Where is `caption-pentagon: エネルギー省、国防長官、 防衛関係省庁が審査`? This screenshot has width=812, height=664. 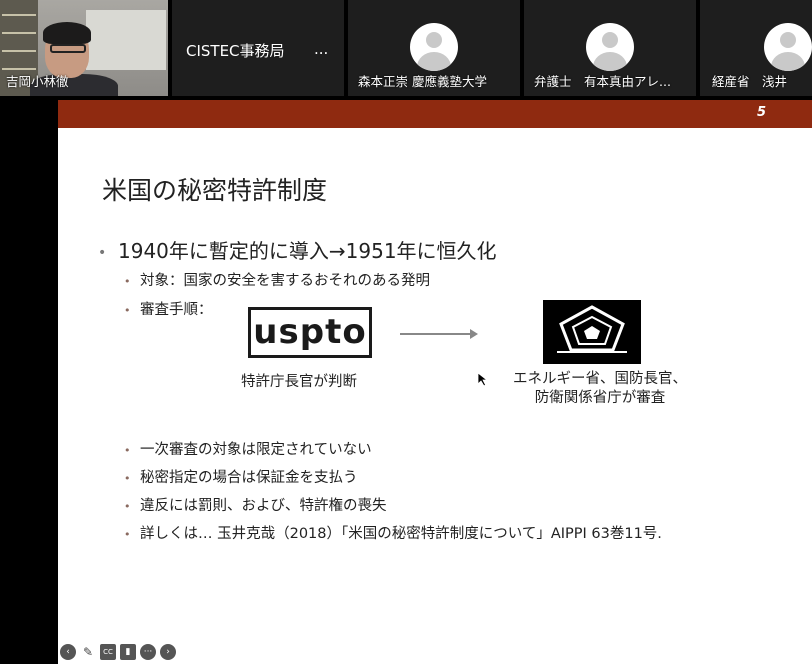
caption-pentagon: エネルギー省、国防長官、 防衛関係省庁が審査 is located at coordinates (600, 389).